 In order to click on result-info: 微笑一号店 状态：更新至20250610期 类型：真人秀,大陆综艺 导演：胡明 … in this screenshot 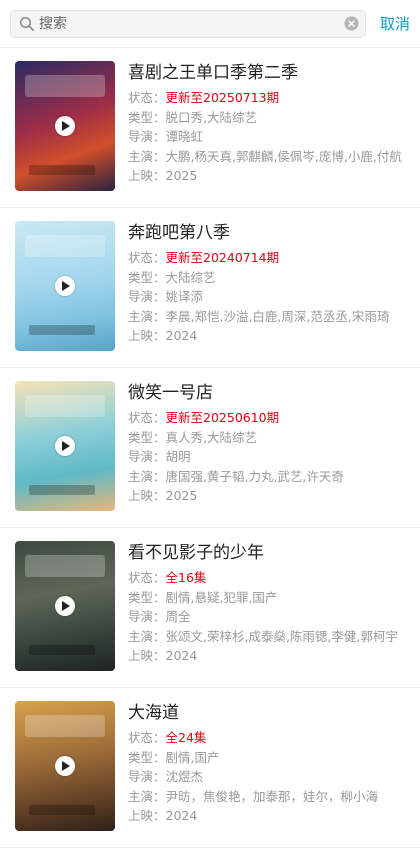, I will do `click(274, 443)`.